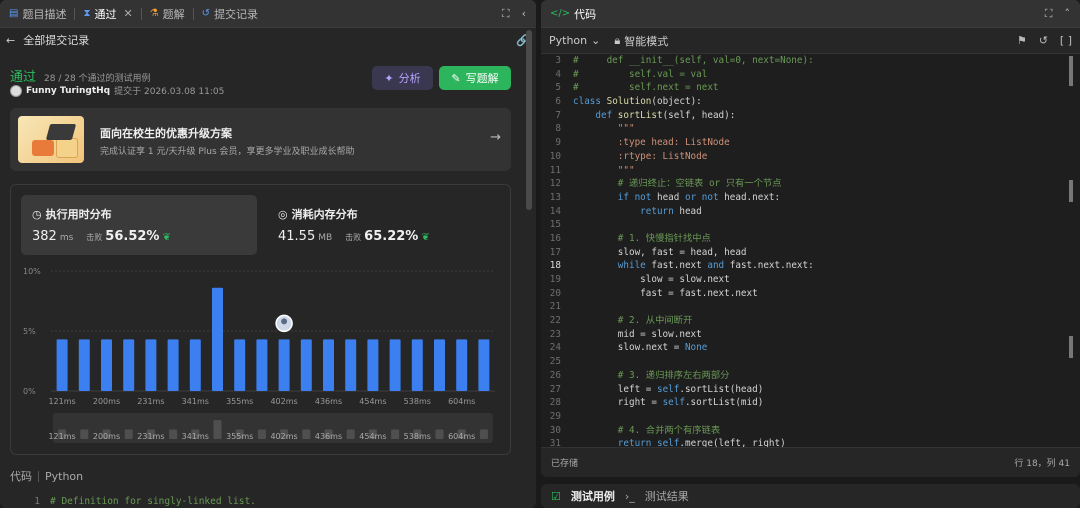 This screenshot has height=508, width=1080. I want to click on runtime-unit: ms, so click(66, 238).